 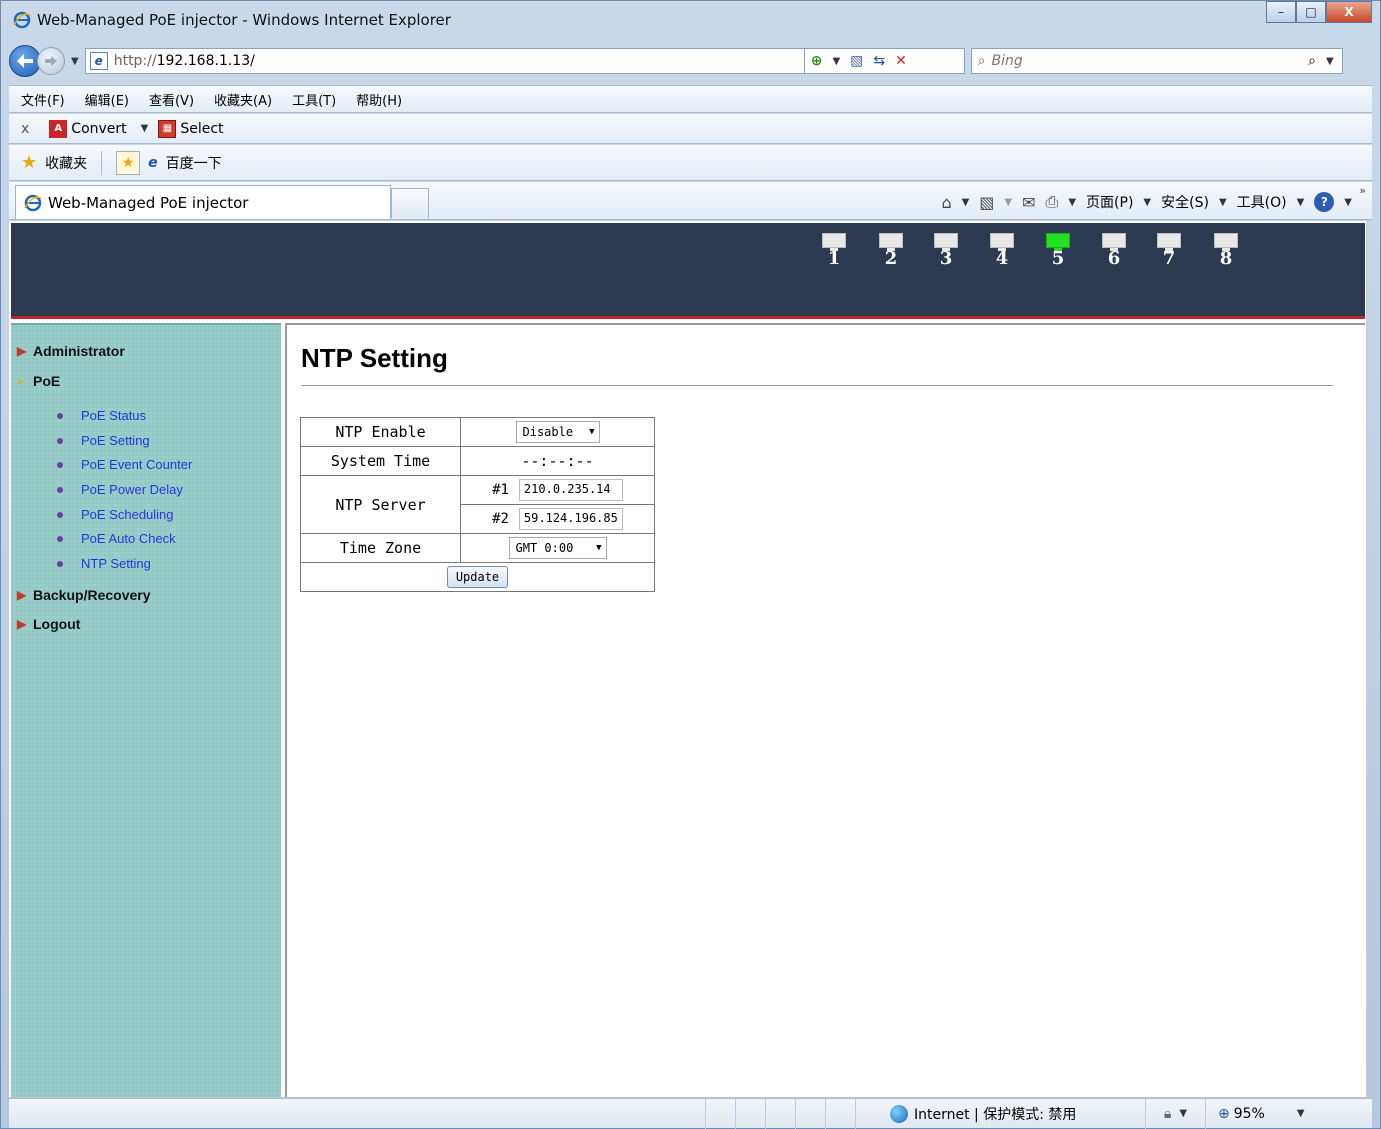 What do you see at coordinates (444, 61) in the screenshot?
I see `address-bar: e http://192.168.1.13/` at bounding box center [444, 61].